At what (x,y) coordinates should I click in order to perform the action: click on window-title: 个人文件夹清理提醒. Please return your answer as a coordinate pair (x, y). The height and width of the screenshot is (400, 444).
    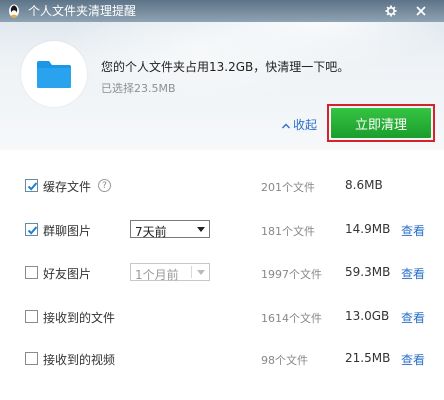
    Looking at the image, I should click on (82, 11).